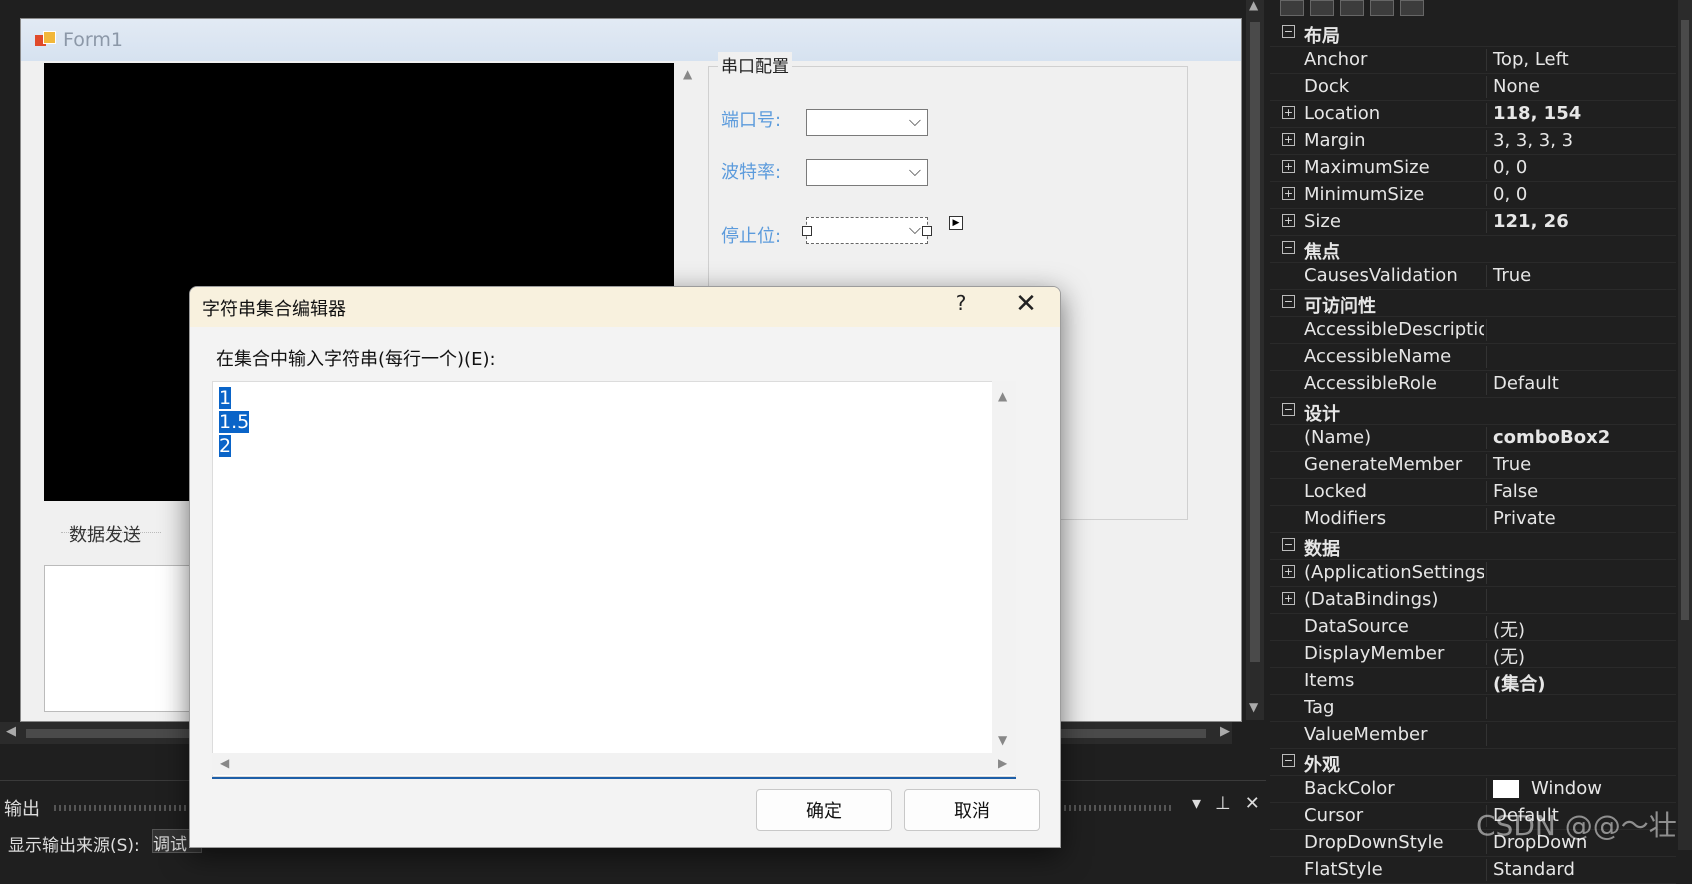 This screenshot has height=884, width=1692. What do you see at coordinates (625, 307) in the screenshot?
I see `dialog-titlebar: 字符串集合编辑器 ? ✕` at bounding box center [625, 307].